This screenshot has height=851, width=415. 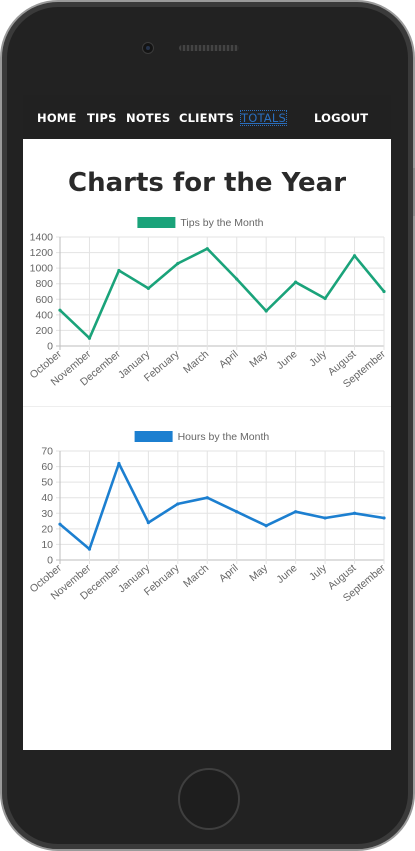 I want to click on hours-chart-y-tick-label: 10, so click(x=47, y=545).